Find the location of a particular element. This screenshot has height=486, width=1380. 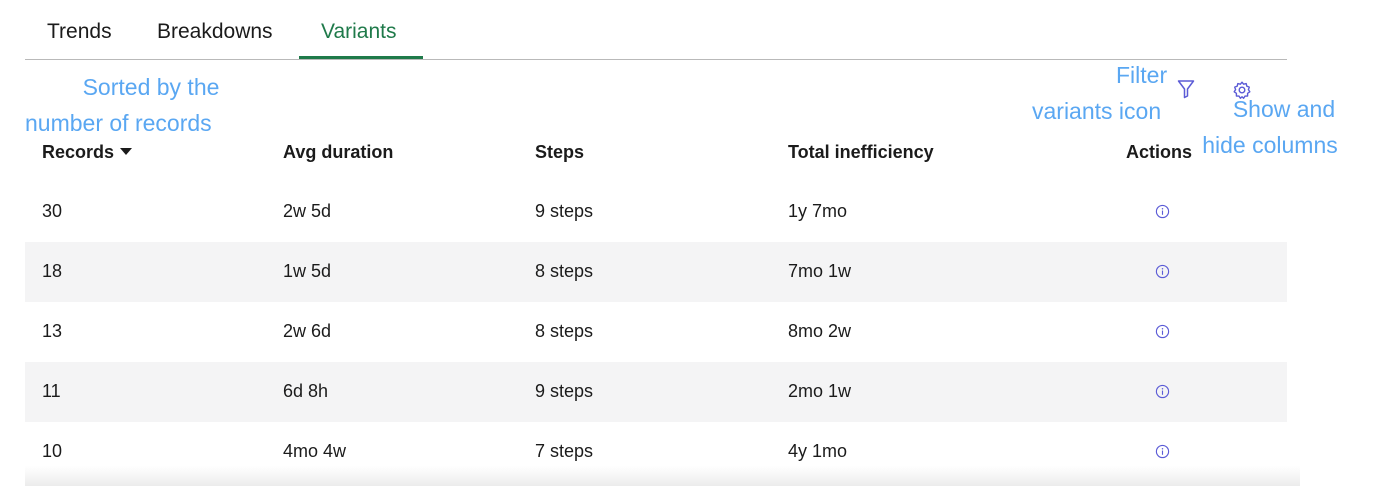

active-tab-indicator is located at coordinates (361, 57).